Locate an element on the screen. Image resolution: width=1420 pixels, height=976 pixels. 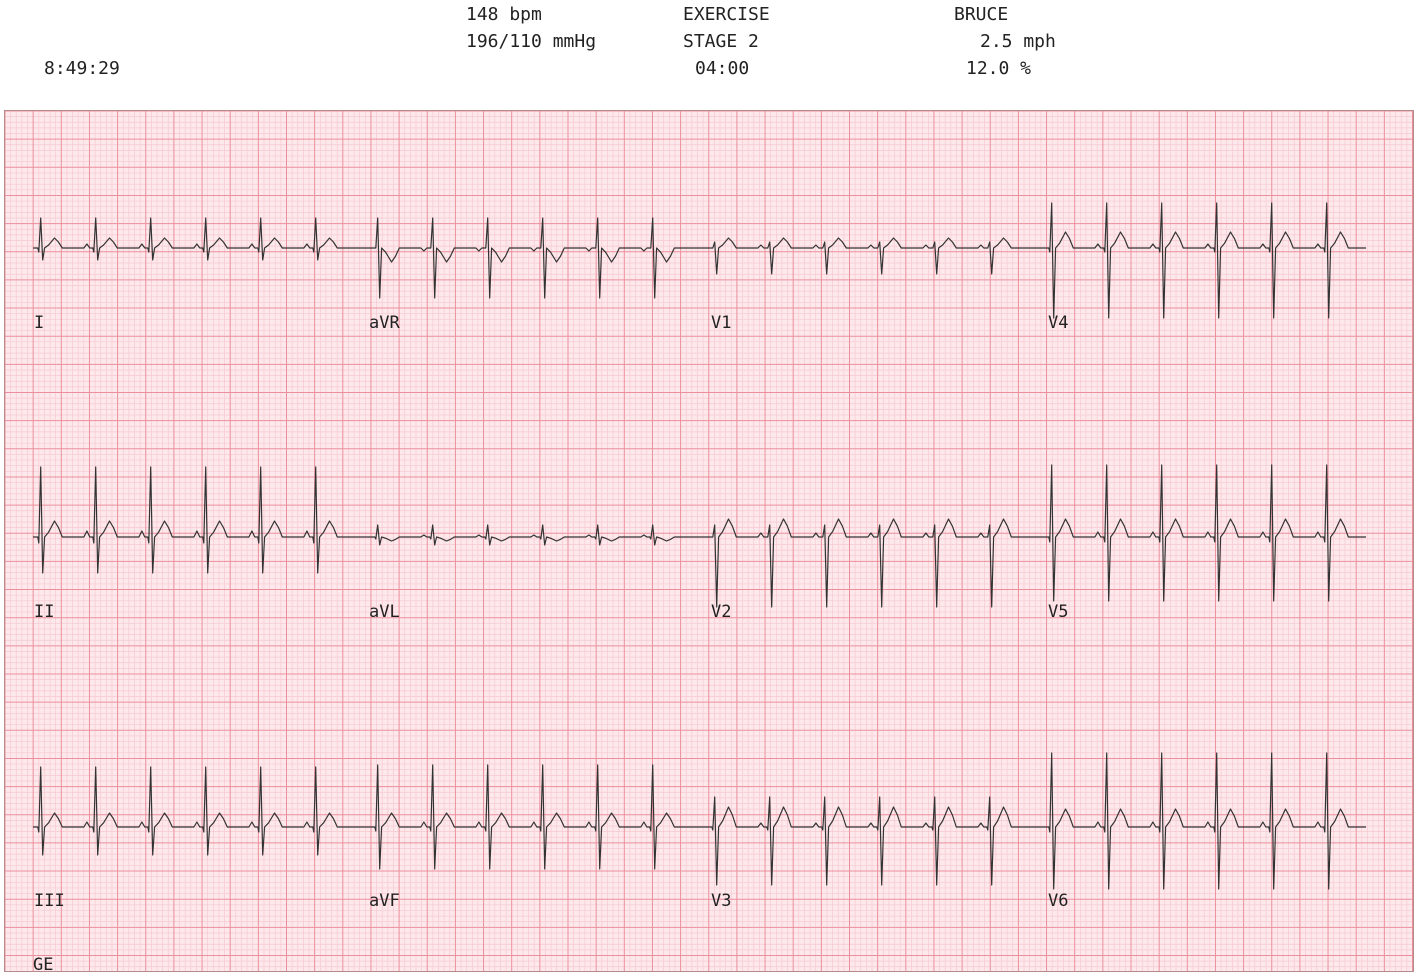
speed-readout: 2.5 mph is located at coordinates (1018, 41).